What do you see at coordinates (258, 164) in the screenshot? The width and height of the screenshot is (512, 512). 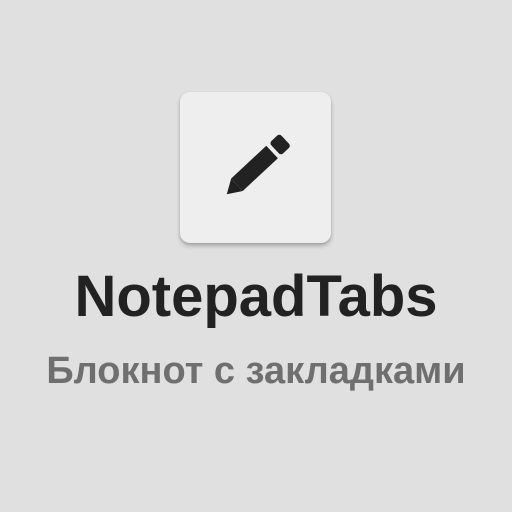 I see `pencil-icon` at bounding box center [258, 164].